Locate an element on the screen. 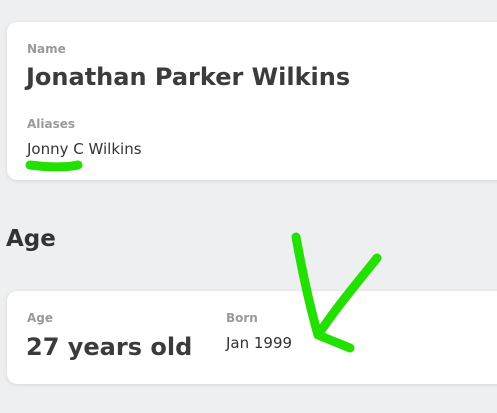  age-label: Age is located at coordinates (40, 318).